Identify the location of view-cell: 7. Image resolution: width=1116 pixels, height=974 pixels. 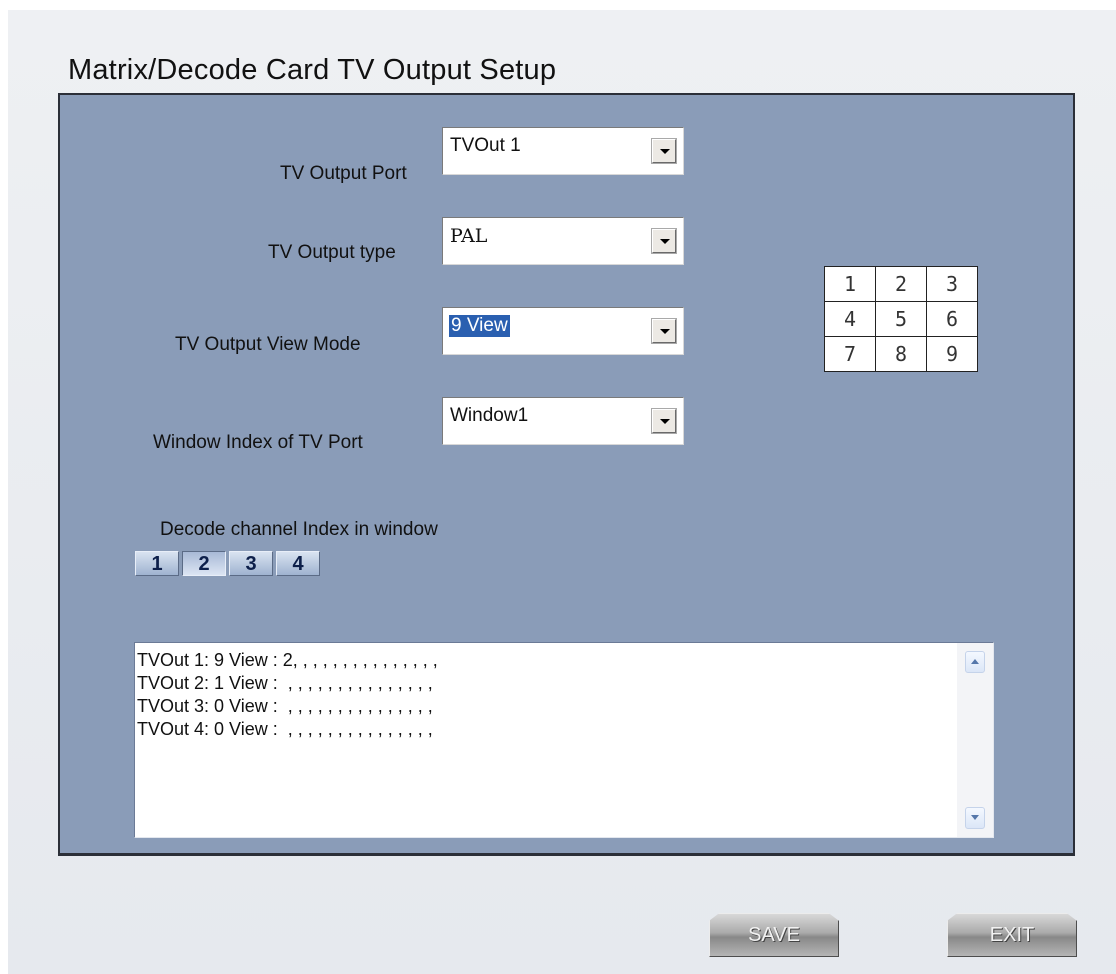
(850, 354).